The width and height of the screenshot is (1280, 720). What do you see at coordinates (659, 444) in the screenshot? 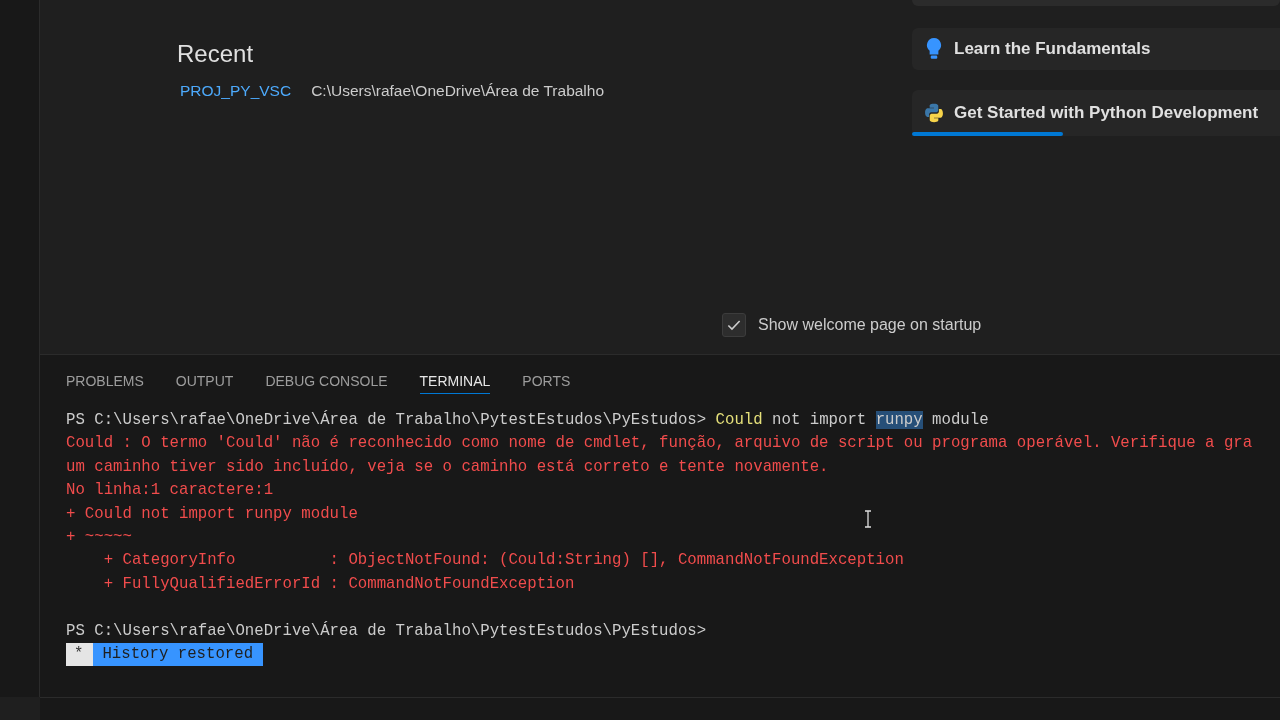
I see `terminal-line: Could : O termo 'Could' não é reconhecido como nome de cmdlet, função, arquivo de script ou programa operável. Verifique a gra` at bounding box center [659, 444].